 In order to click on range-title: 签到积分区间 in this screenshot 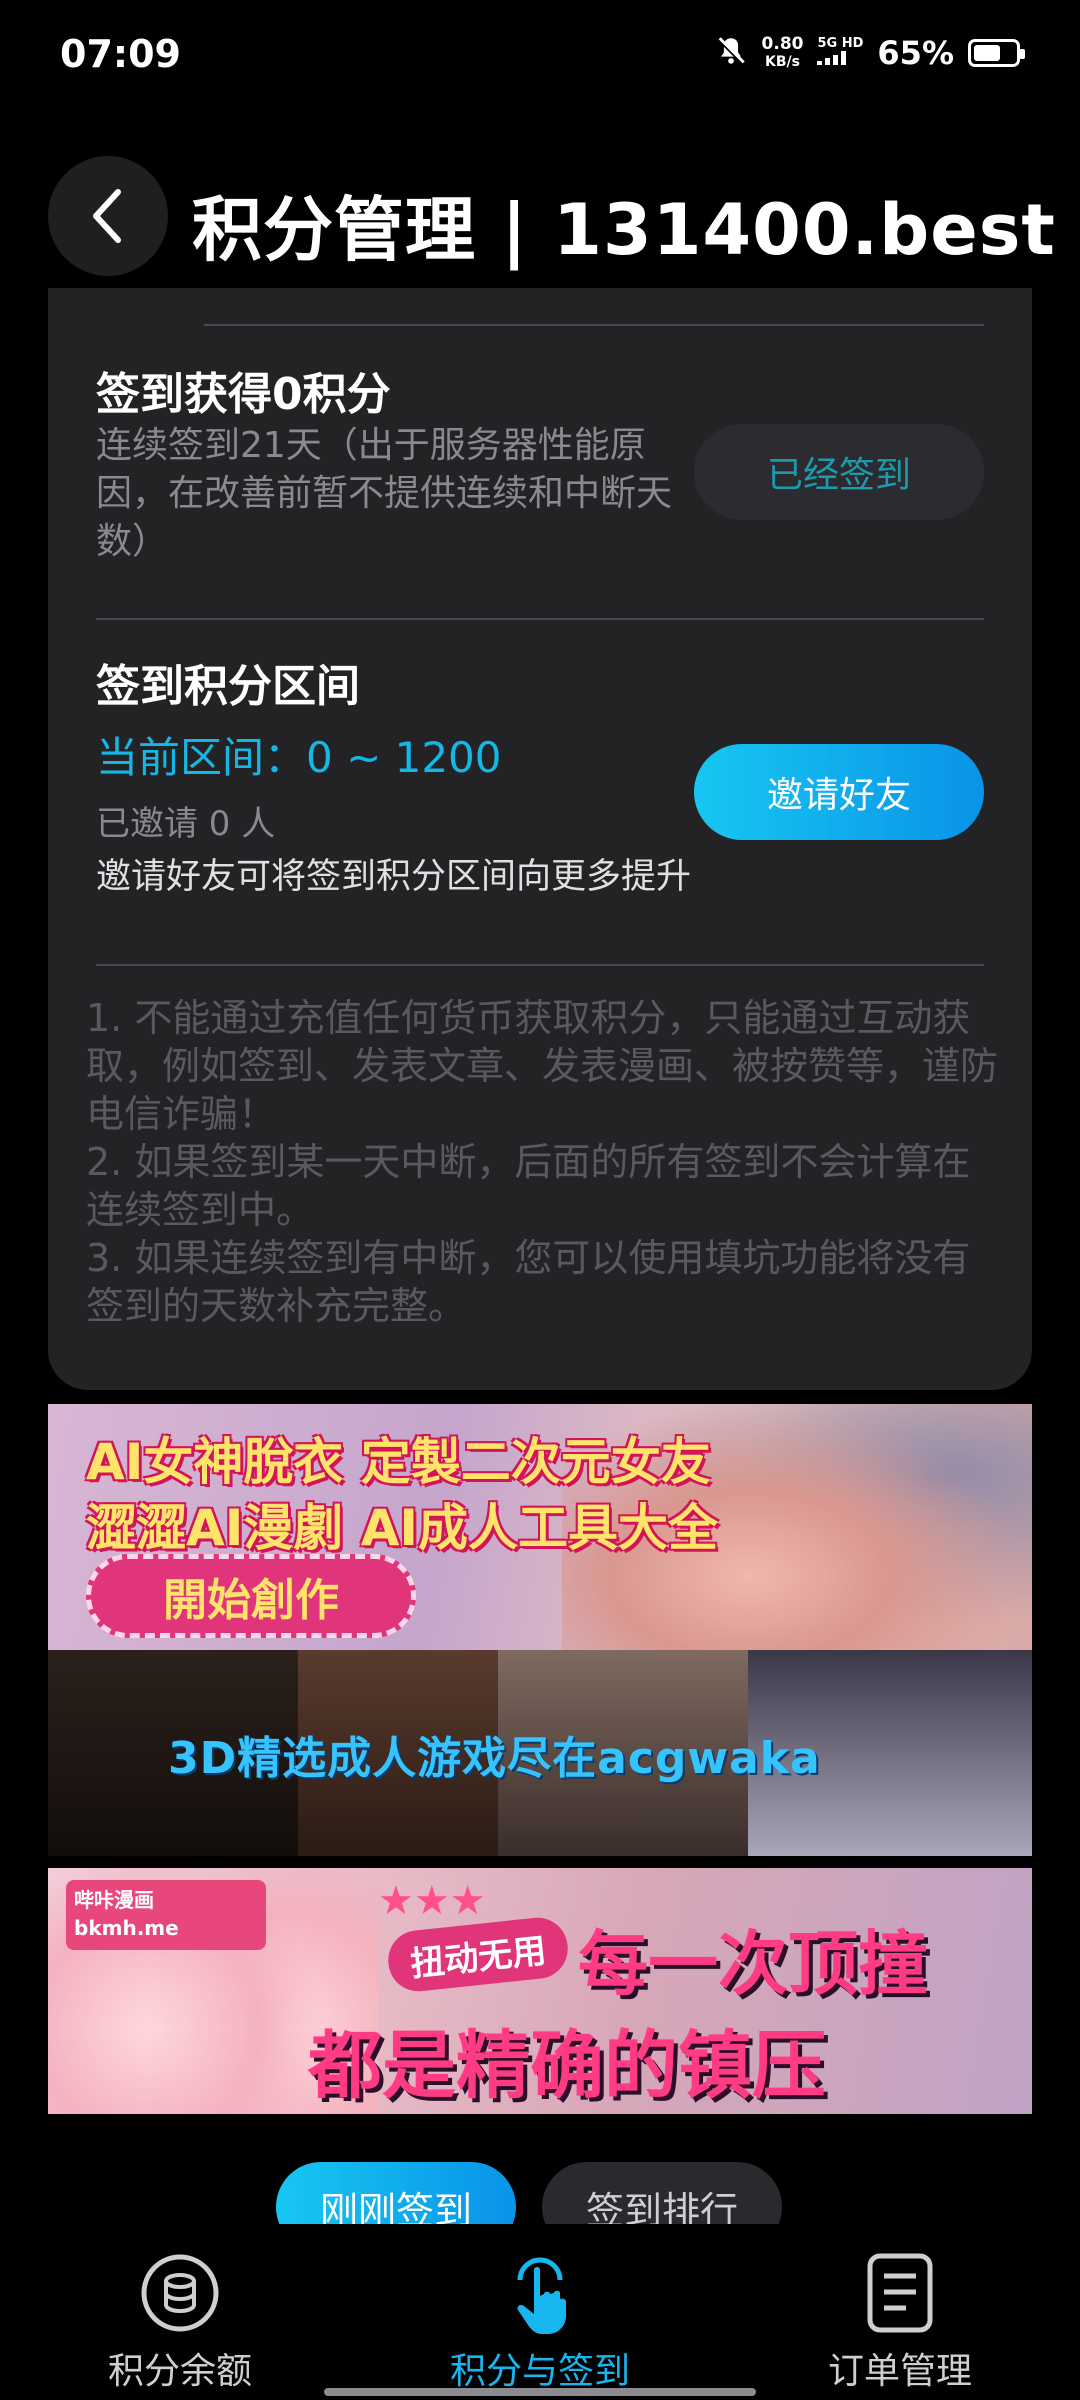, I will do `click(228, 686)`.